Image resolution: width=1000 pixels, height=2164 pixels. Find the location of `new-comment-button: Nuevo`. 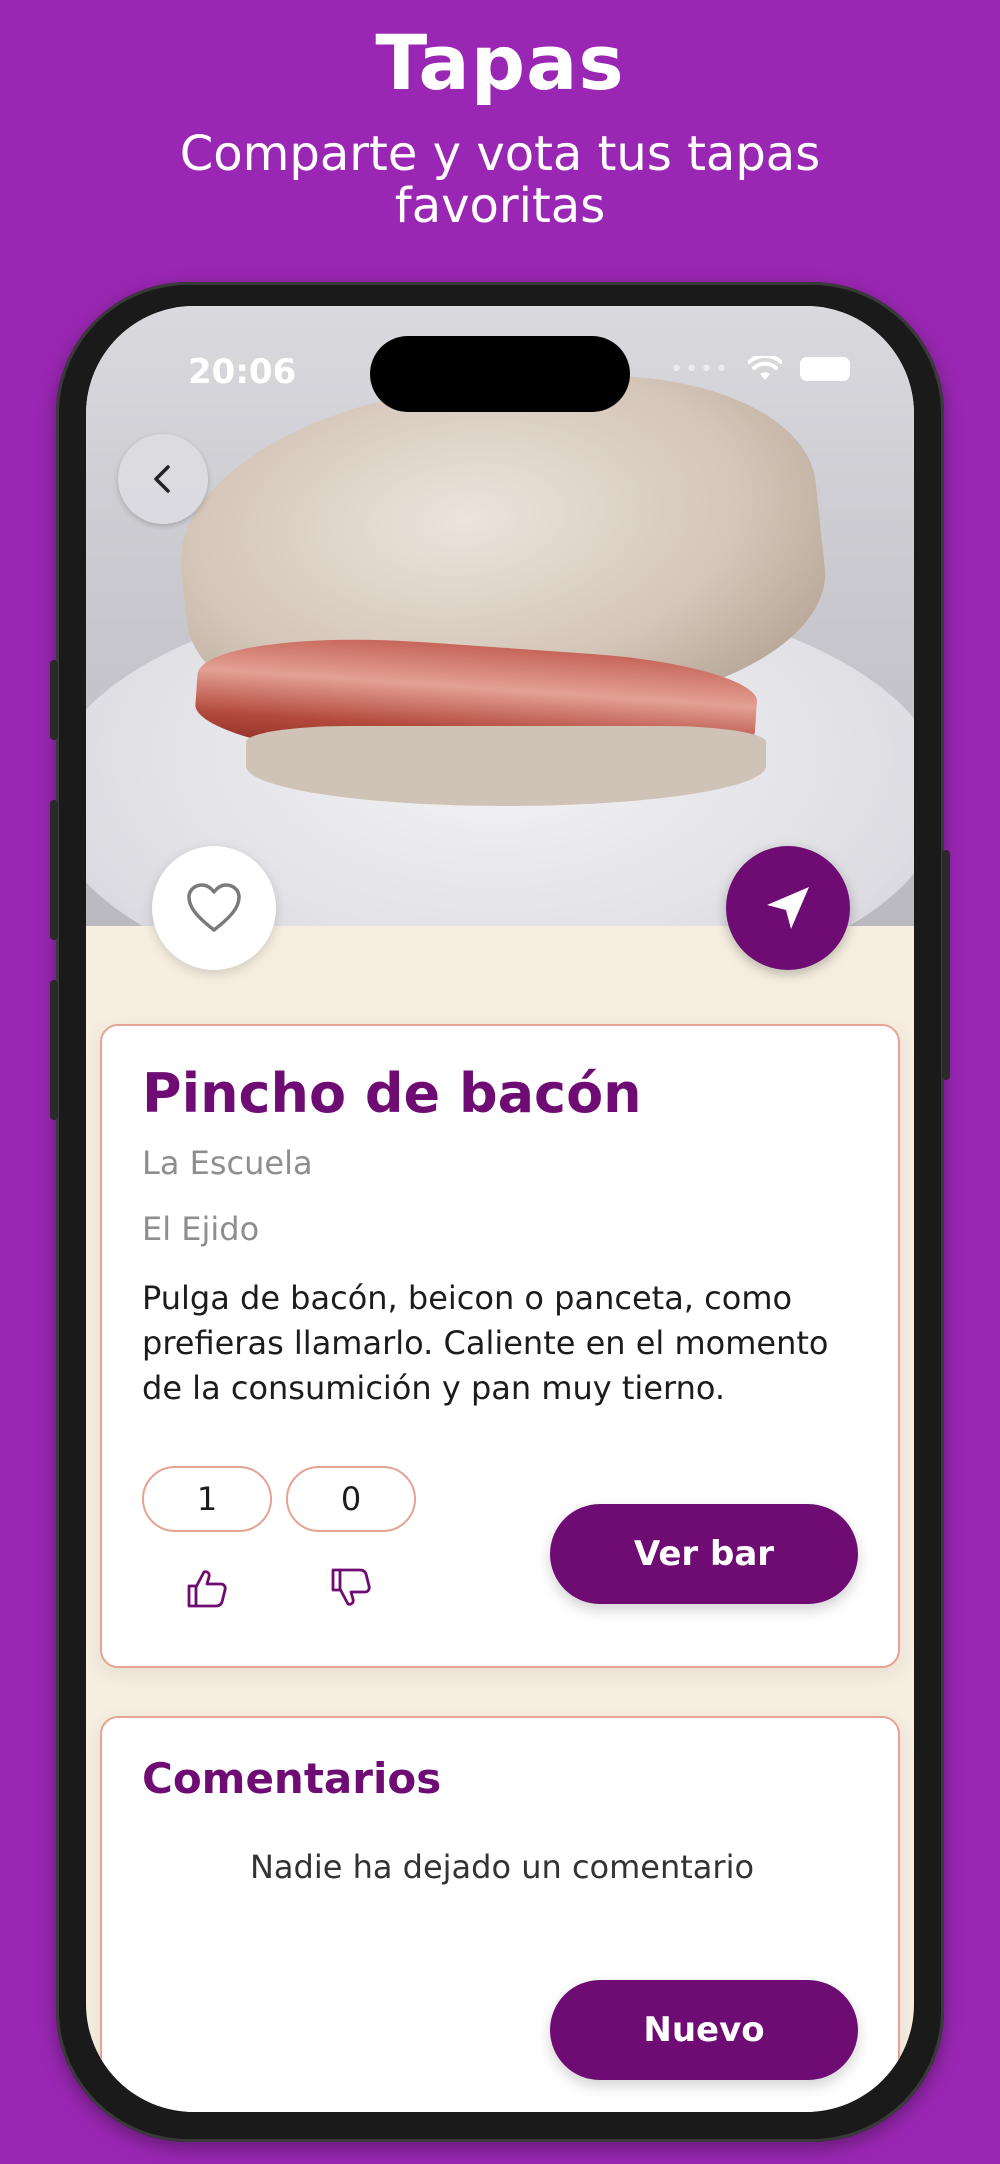

new-comment-button: Nuevo is located at coordinates (704, 2030).